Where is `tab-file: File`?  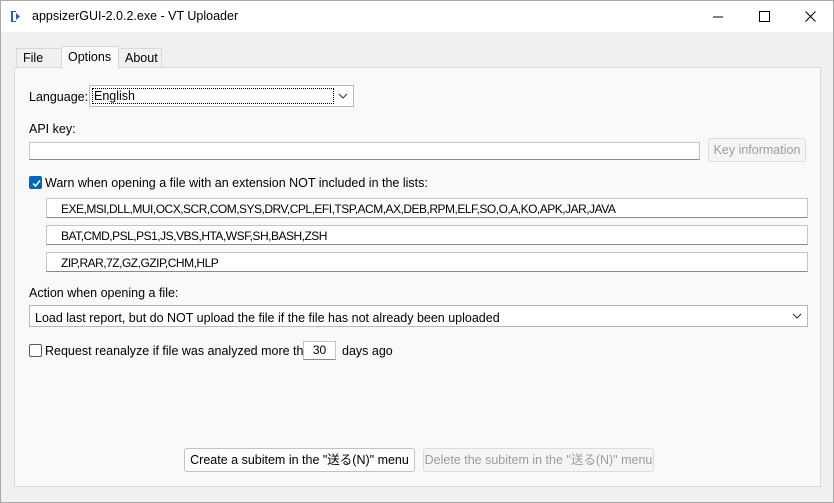 tab-file: File is located at coordinates (39, 58).